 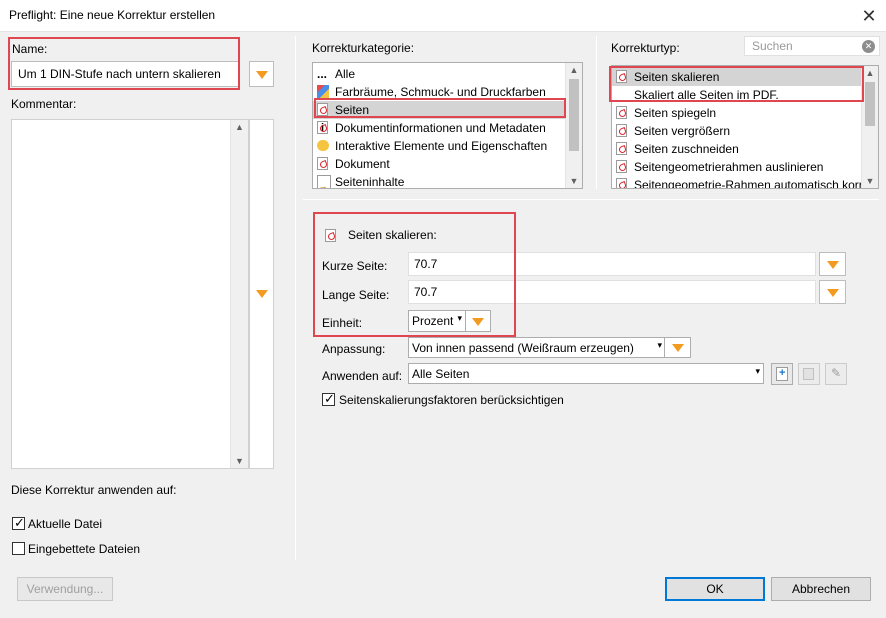 What do you see at coordinates (328, 399) in the screenshot?
I see `scaling-factors-checkbox` at bounding box center [328, 399].